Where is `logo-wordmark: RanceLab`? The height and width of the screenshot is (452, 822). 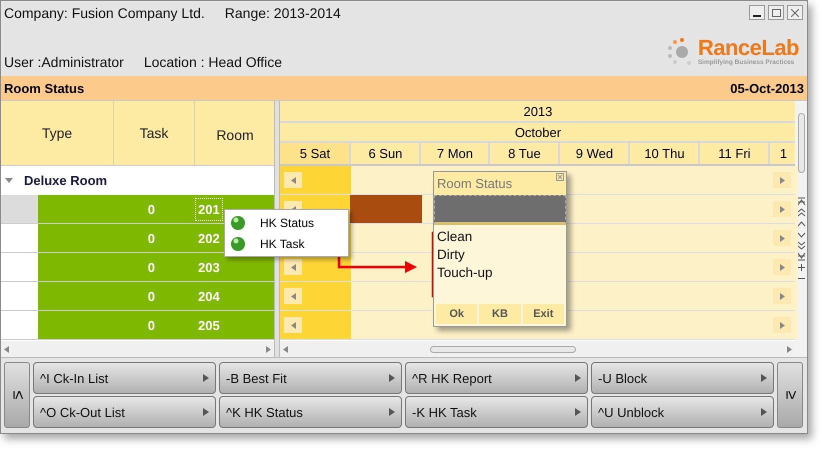
logo-wordmark: RanceLab is located at coordinates (748, 47).